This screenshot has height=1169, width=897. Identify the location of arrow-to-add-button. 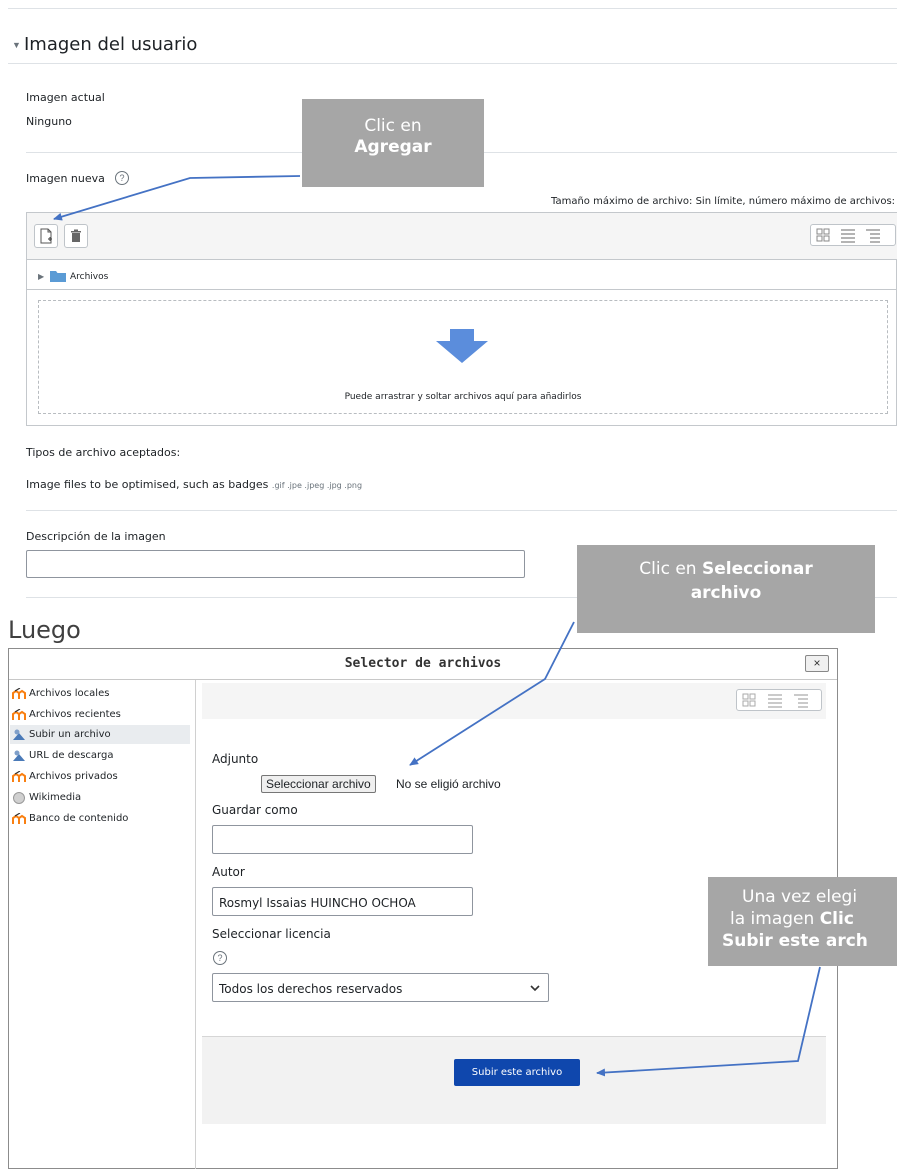
(177, 198).